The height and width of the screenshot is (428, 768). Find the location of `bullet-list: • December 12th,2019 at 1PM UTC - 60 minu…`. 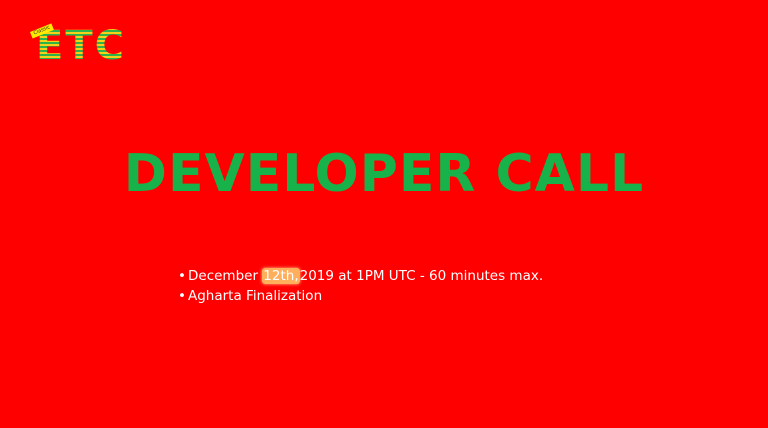

bullet-list: • December 12th,2019 at 1PM UTC - 60 minu… is located at coordinates (360, 286).